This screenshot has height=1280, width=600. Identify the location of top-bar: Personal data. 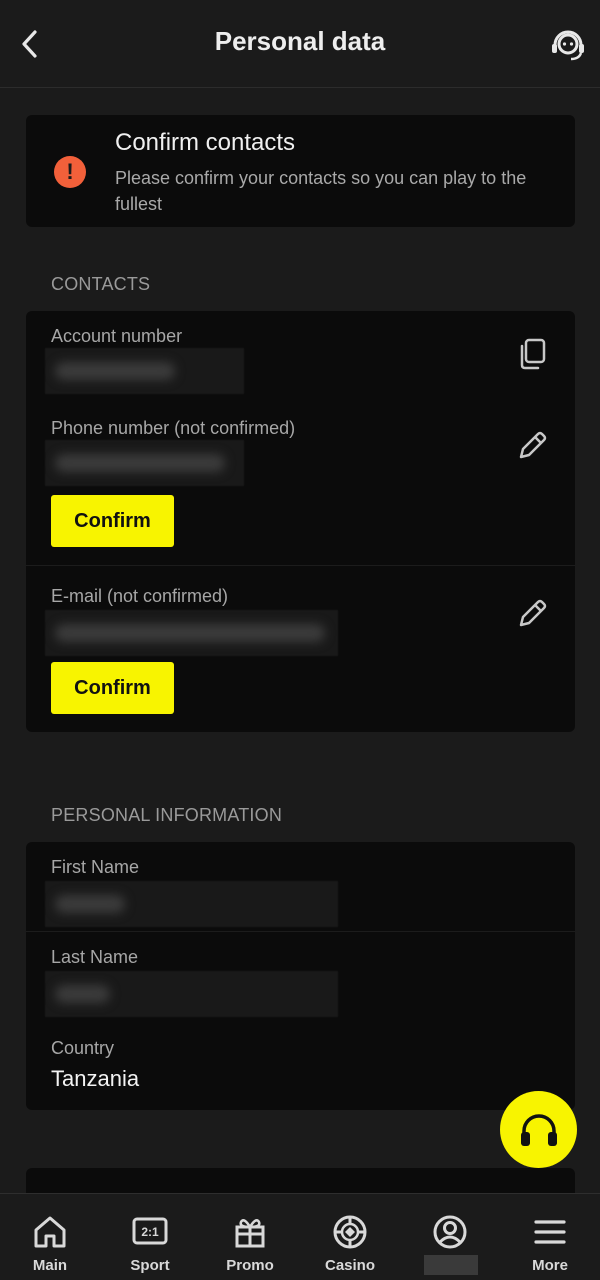
(300, 44).